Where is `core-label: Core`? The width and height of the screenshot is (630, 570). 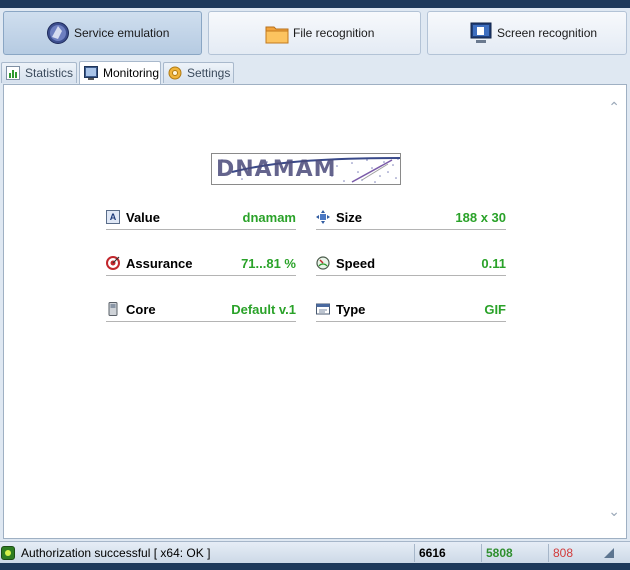 core-label: Core is located at coordinates (141, 309).